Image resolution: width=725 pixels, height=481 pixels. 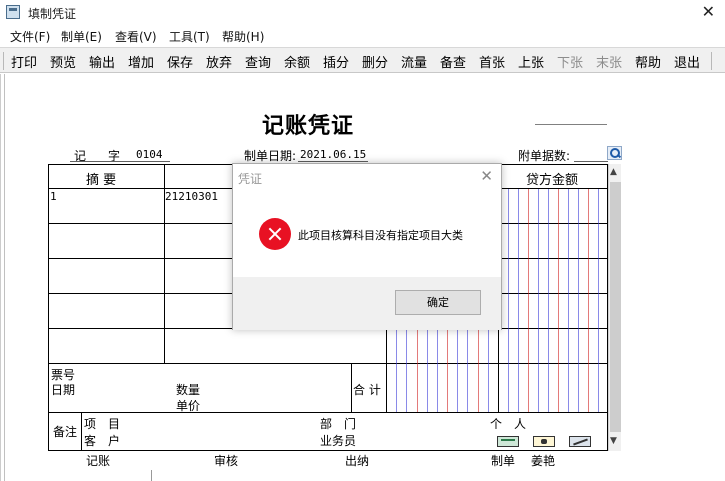 I want to click on toolbar-discard-button: 放弃, so click(x=219, y=61).